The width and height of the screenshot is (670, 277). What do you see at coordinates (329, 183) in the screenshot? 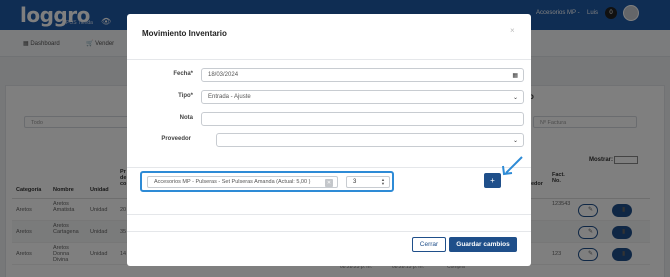
I see `clear-icon: ✕` at bounding box center [329, 183].